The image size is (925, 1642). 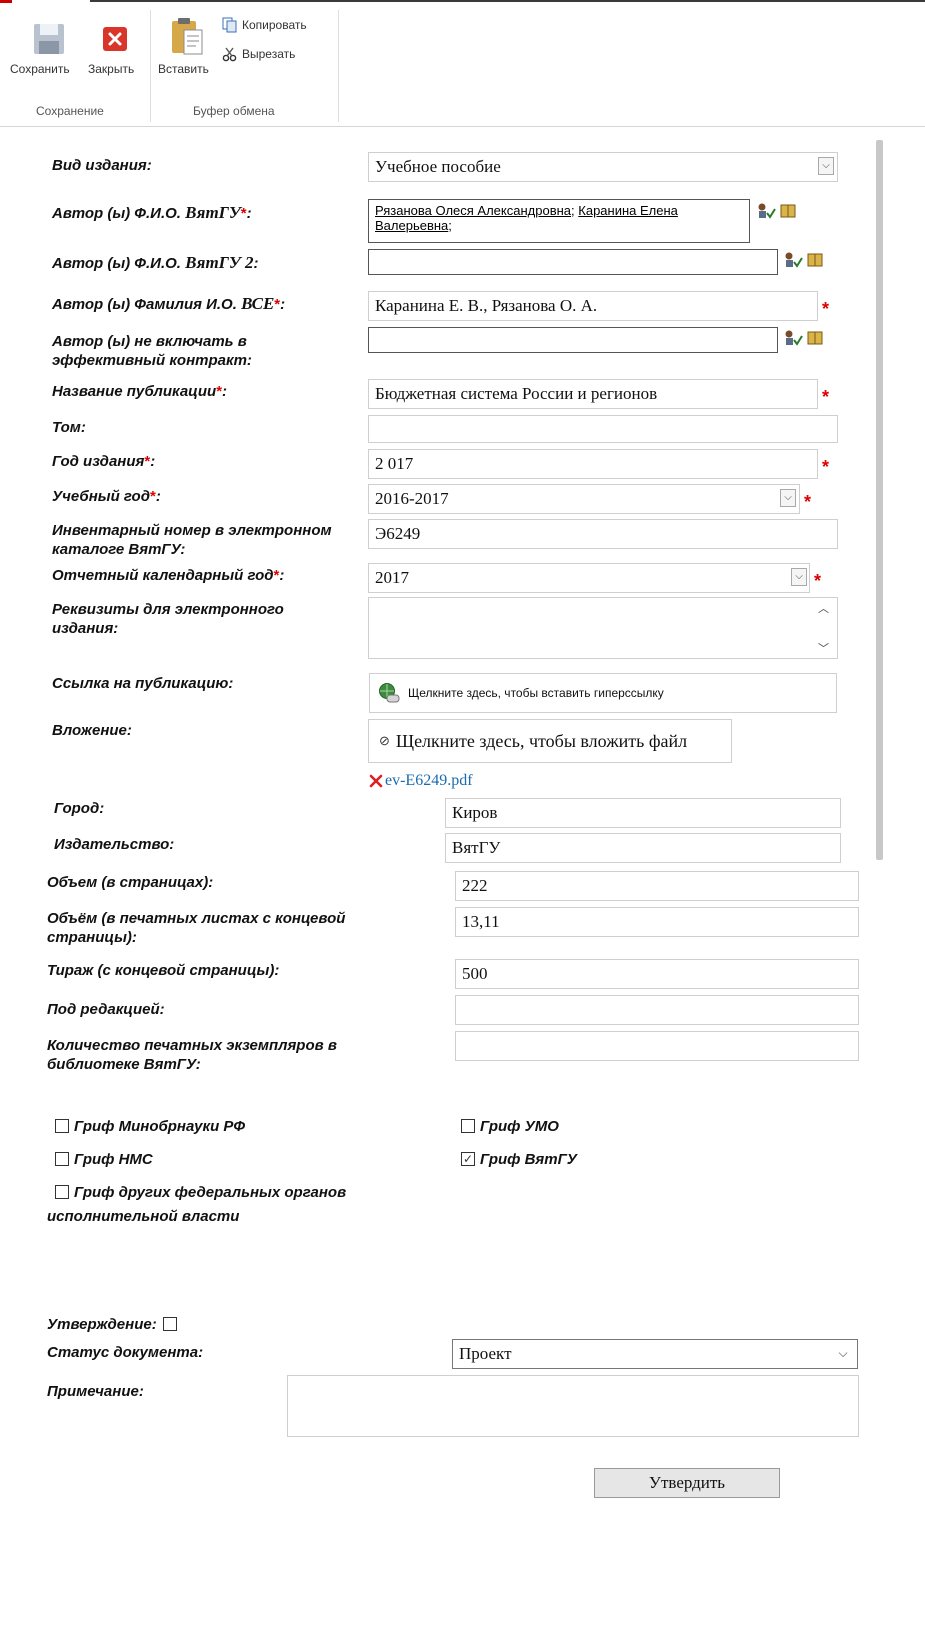 What do you see at coordinates (550, 741) in the screenshot?
I see `attach-file-button: ⊘ Щелкните здесь, чтобы вложить файл` at bounding box center [550, 741].